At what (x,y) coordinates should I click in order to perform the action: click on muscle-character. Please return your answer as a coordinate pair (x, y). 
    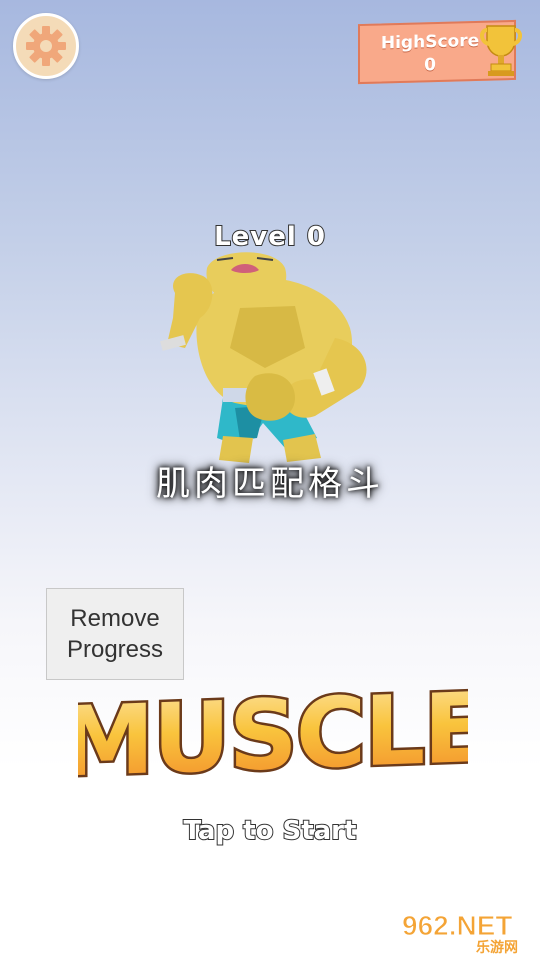
    Looking at the image, I should click on (263, 357).